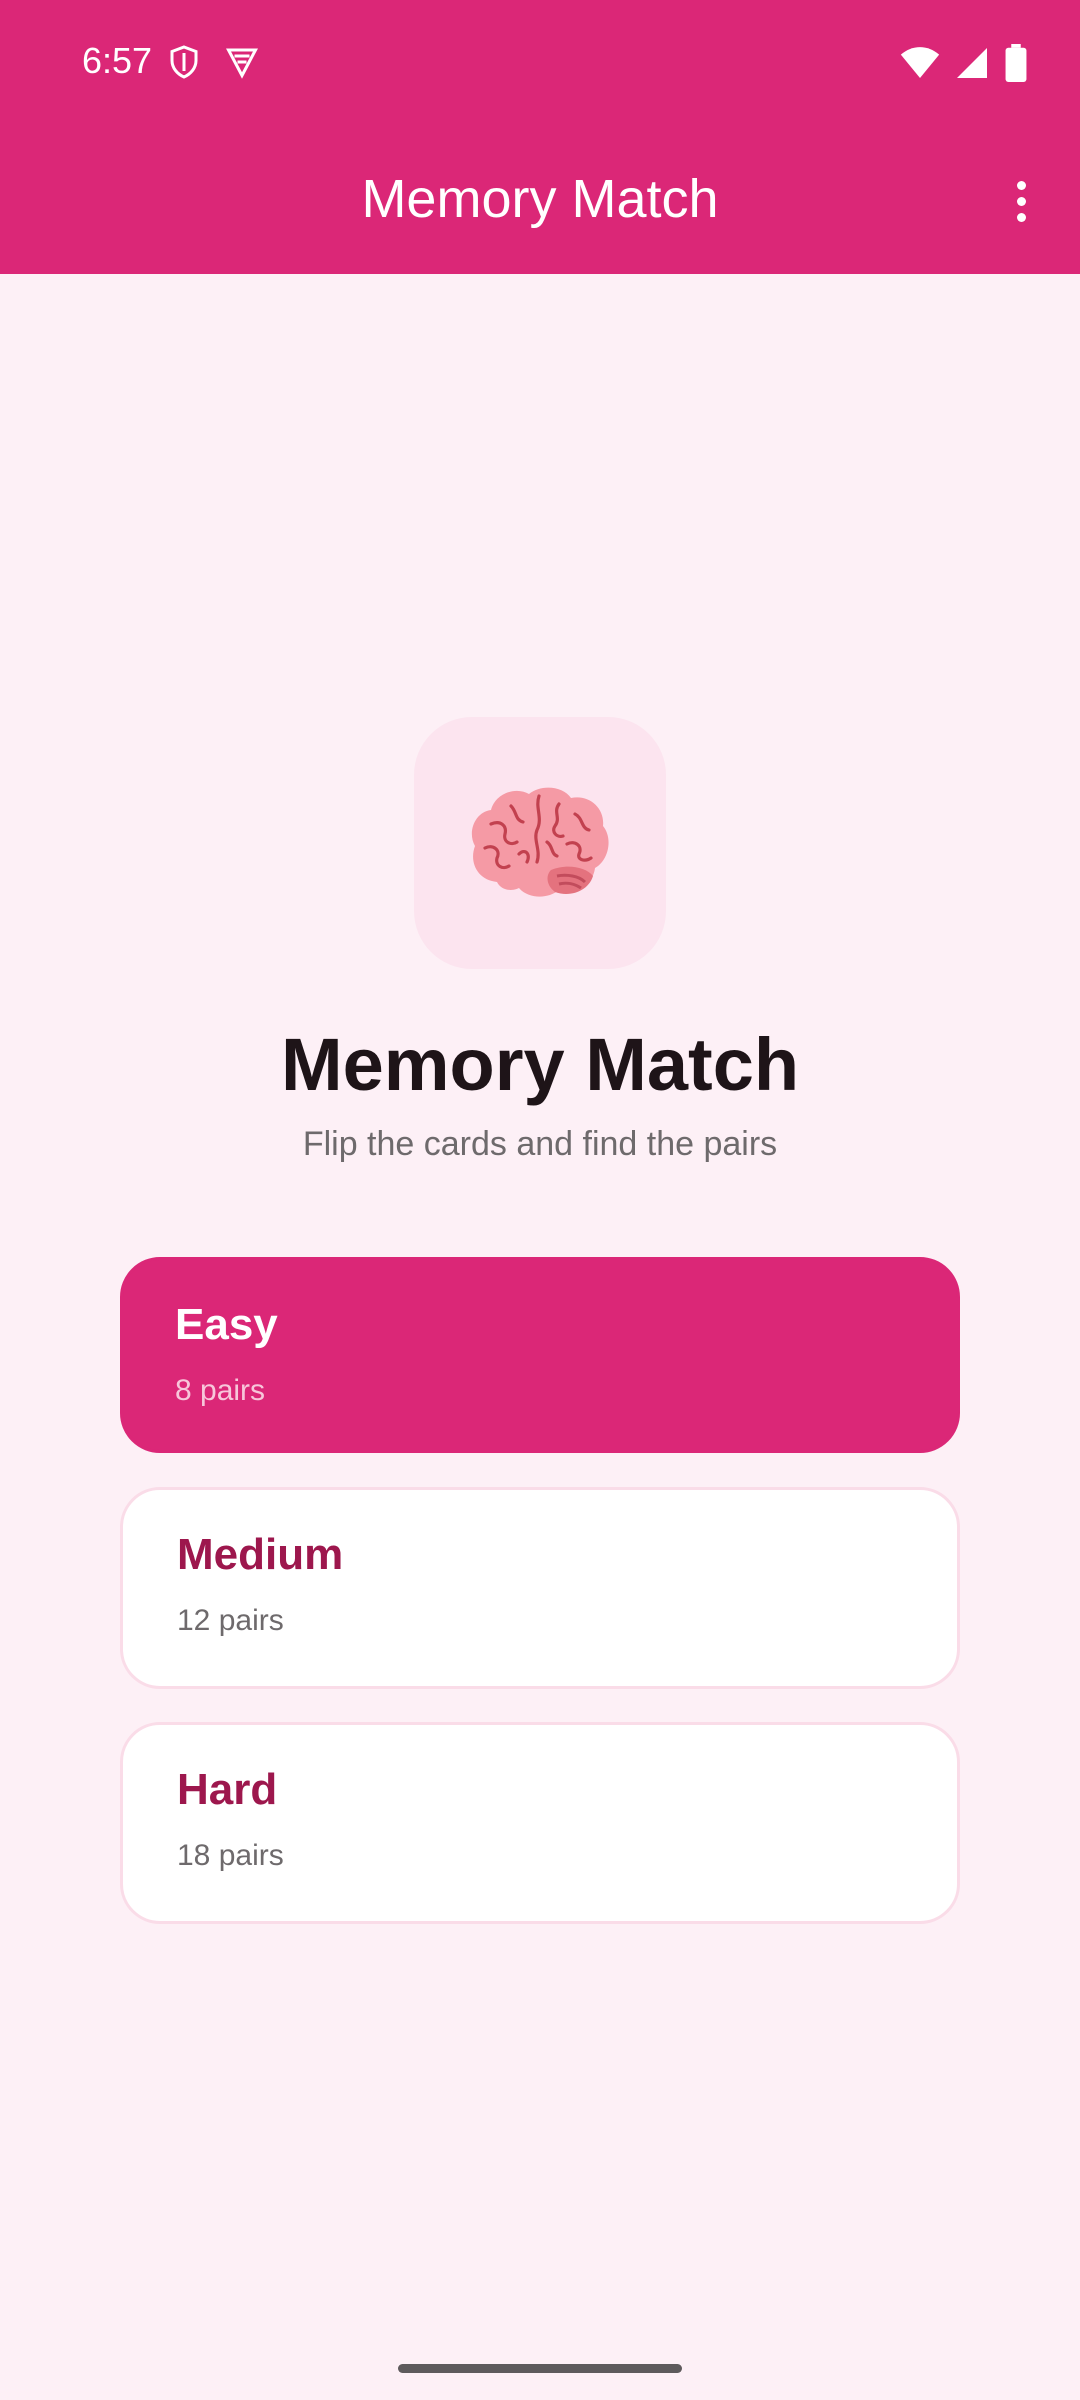 Image resolution: width=1080 pixels, height=2400 pixels. What do you see at coordinates (227, 1789) in the screenshot?
I see `difficulty-label: Hard` at bounding box center [227, 1789].